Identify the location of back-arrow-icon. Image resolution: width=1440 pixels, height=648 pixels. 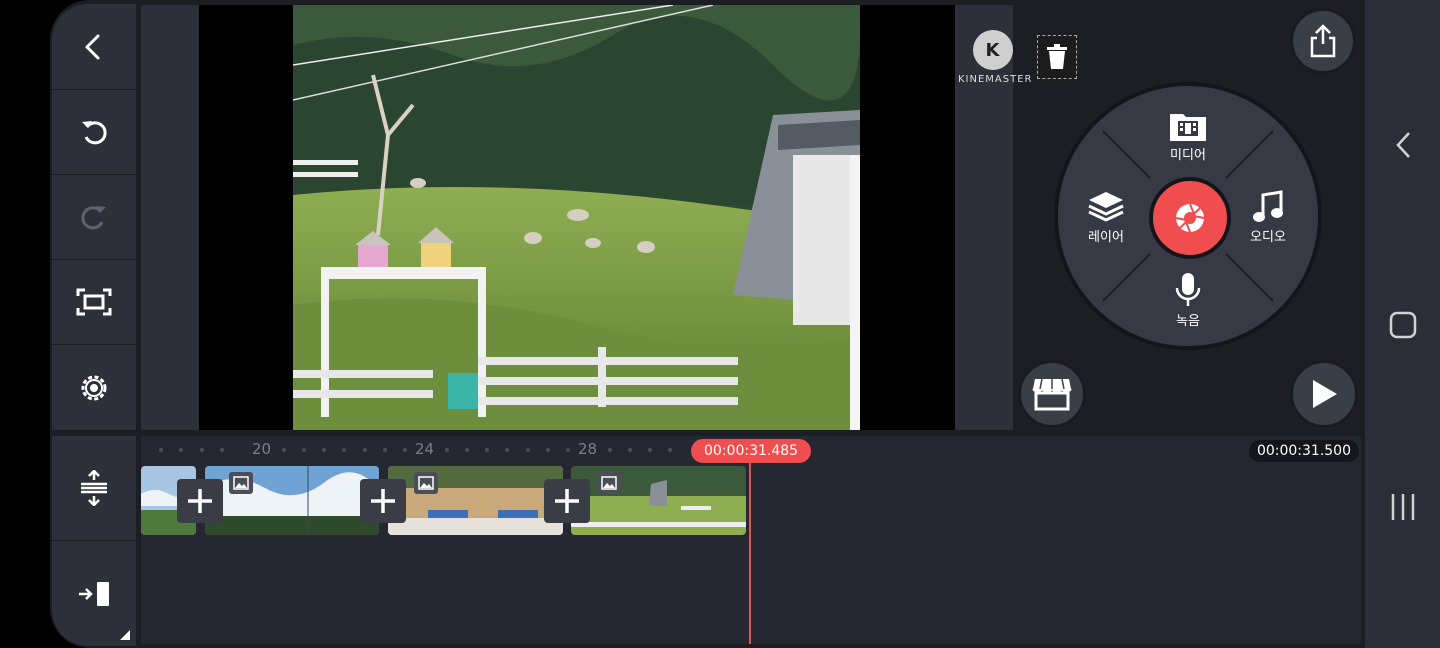
(92, 46).